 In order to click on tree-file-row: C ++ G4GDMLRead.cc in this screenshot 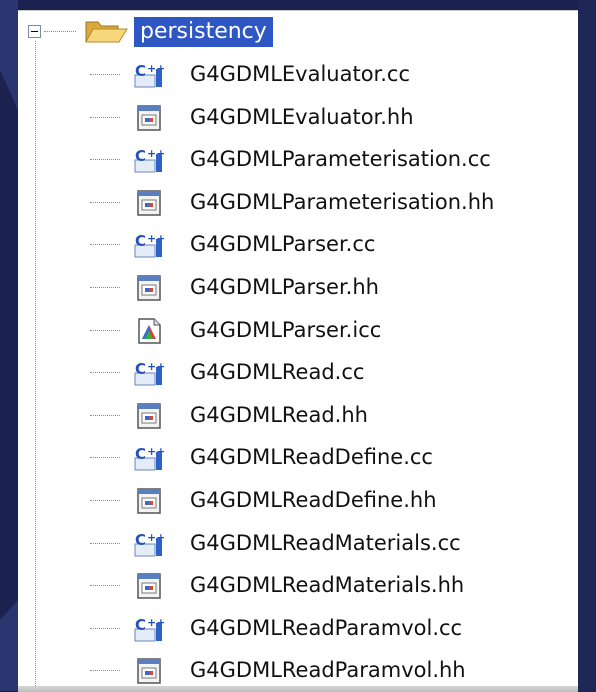, I will do `click(298, 372)`.